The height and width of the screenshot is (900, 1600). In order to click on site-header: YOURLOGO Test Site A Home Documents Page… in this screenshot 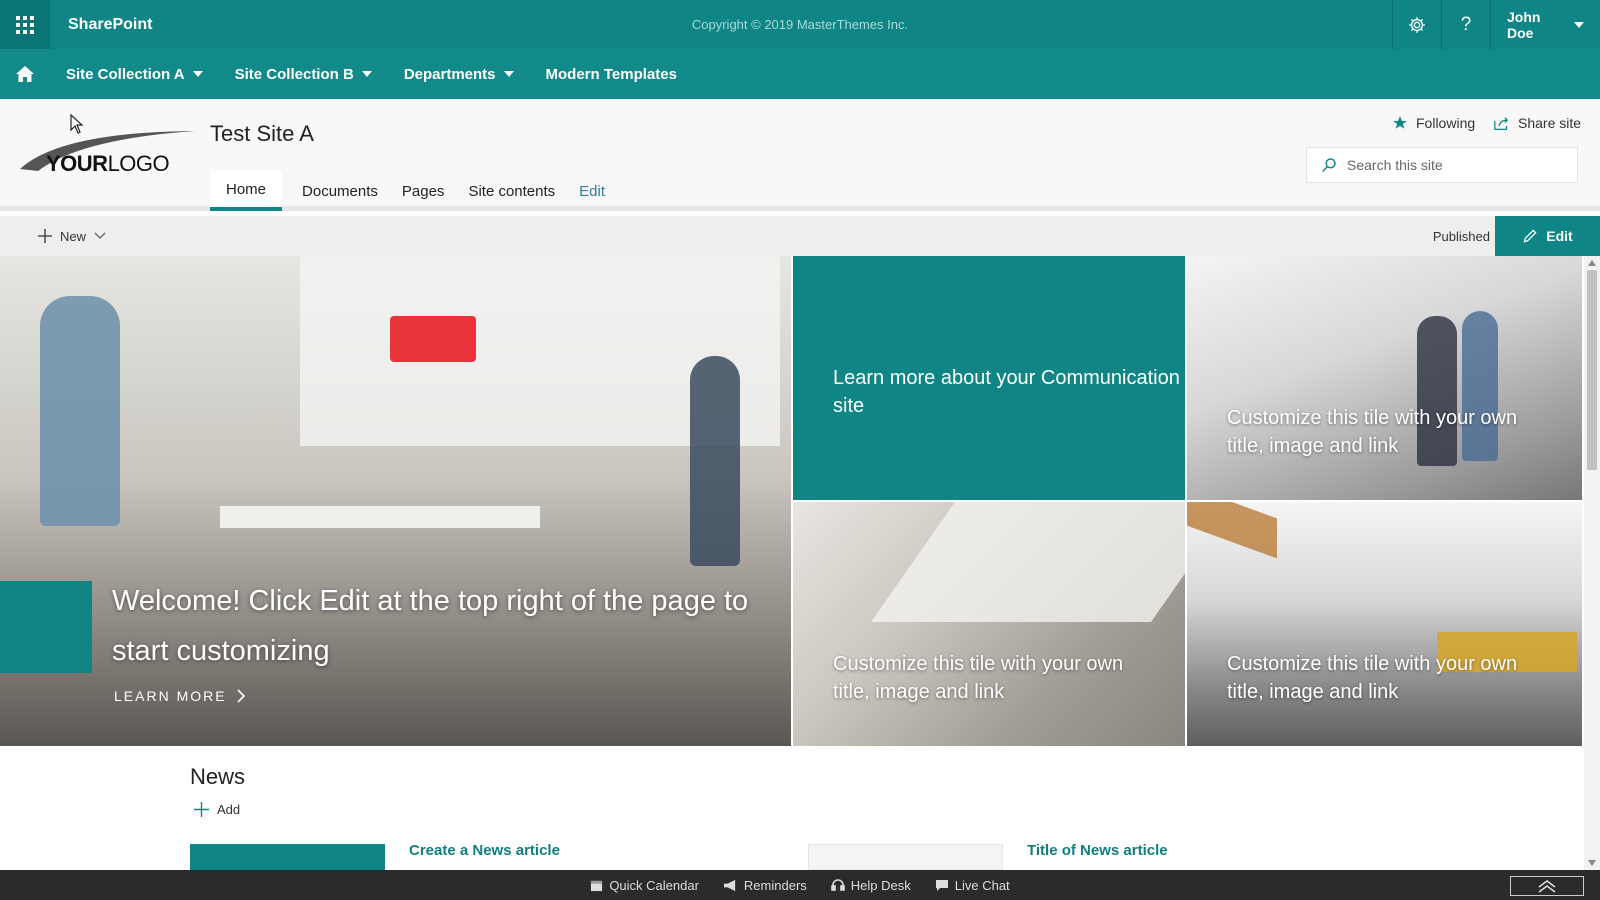, I will do `click(800, 155)`.